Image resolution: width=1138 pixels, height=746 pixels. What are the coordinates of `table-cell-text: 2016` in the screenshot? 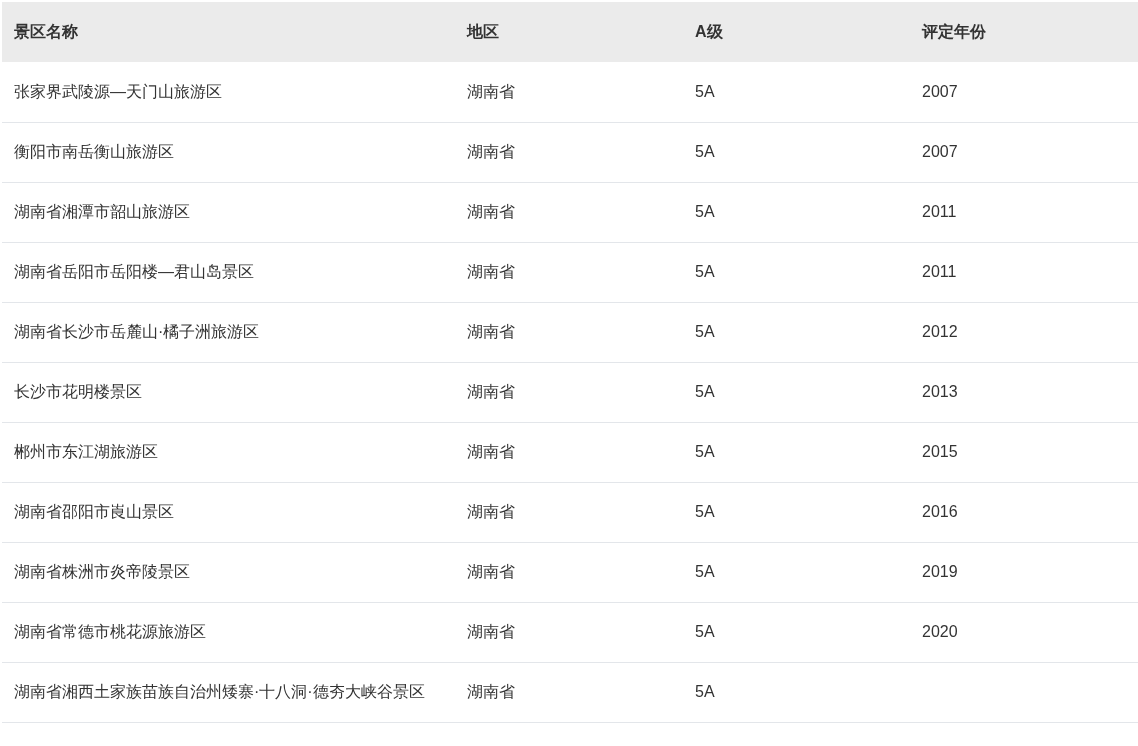 It's located at (940, 512).